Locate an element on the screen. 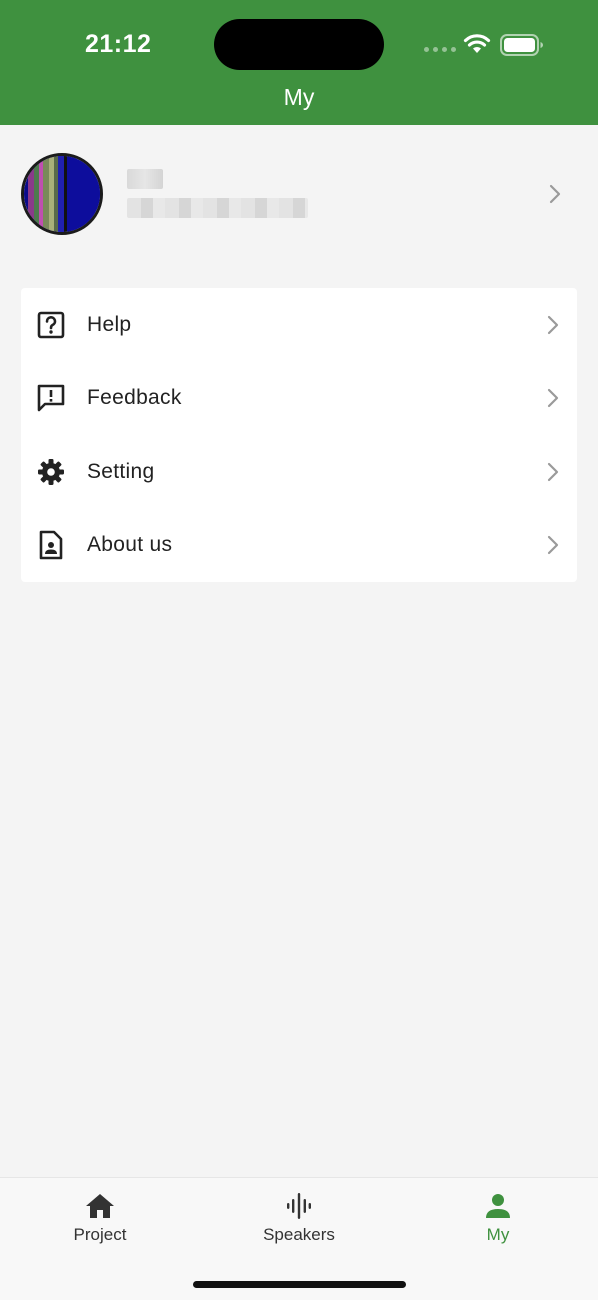 Image resolution: width=598 pixels, height=1300 pixels. tab-label: Project is located at coordinates (100, 1234).